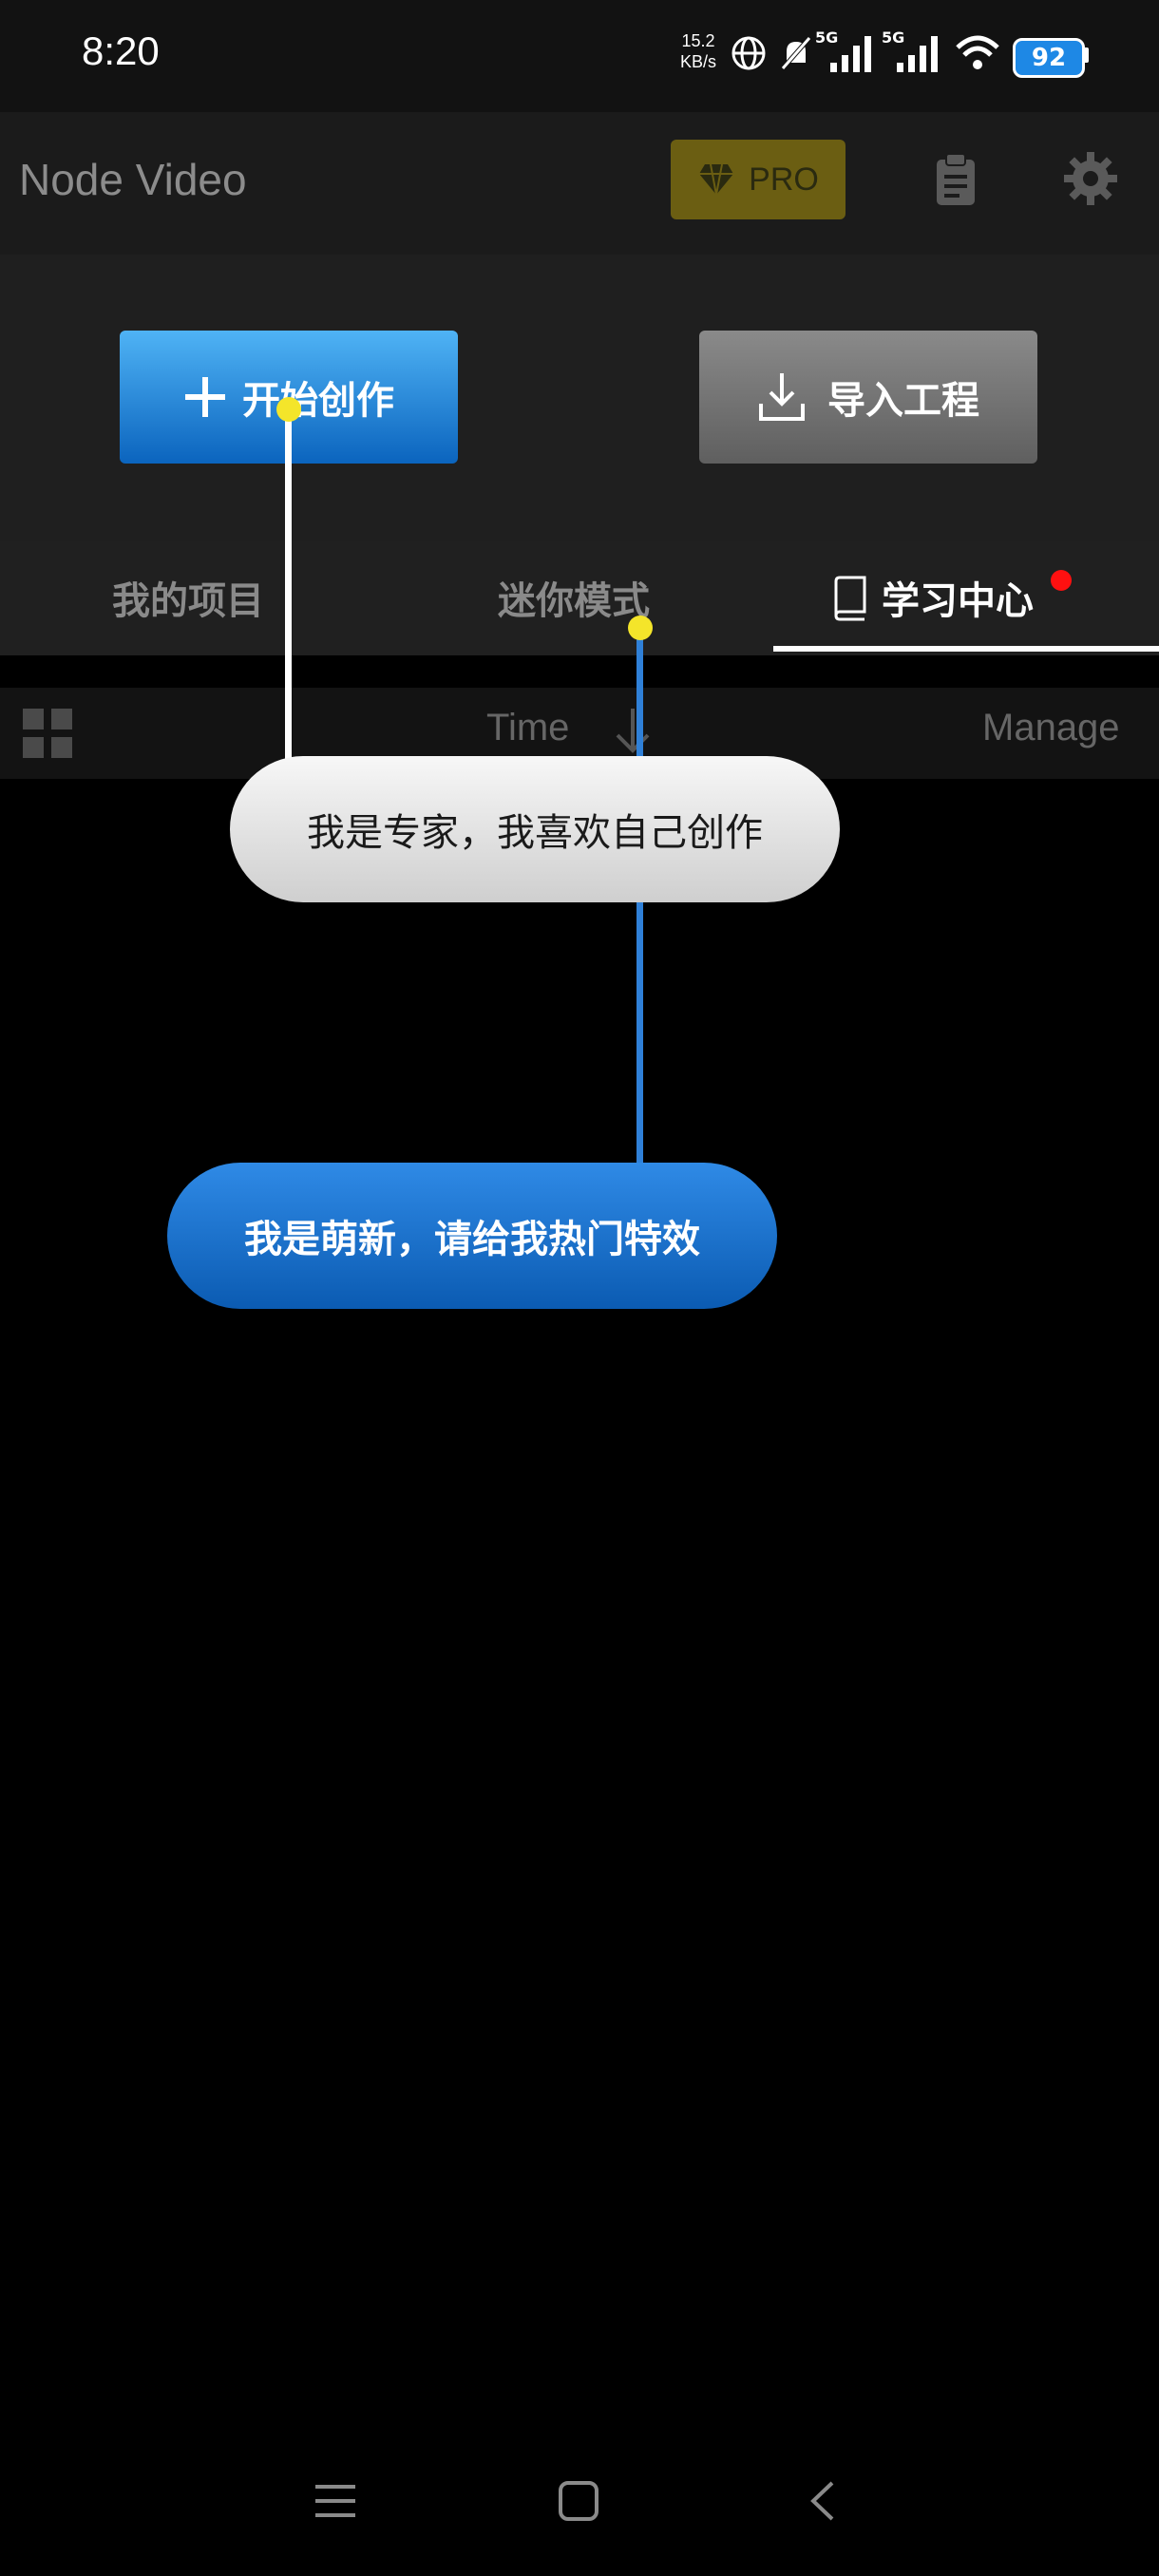 This screenshot has width=1159, height=2576. Describe the element at coordinates (784, 179) in the screenshot. I see `pro-label: PRO` at that location.